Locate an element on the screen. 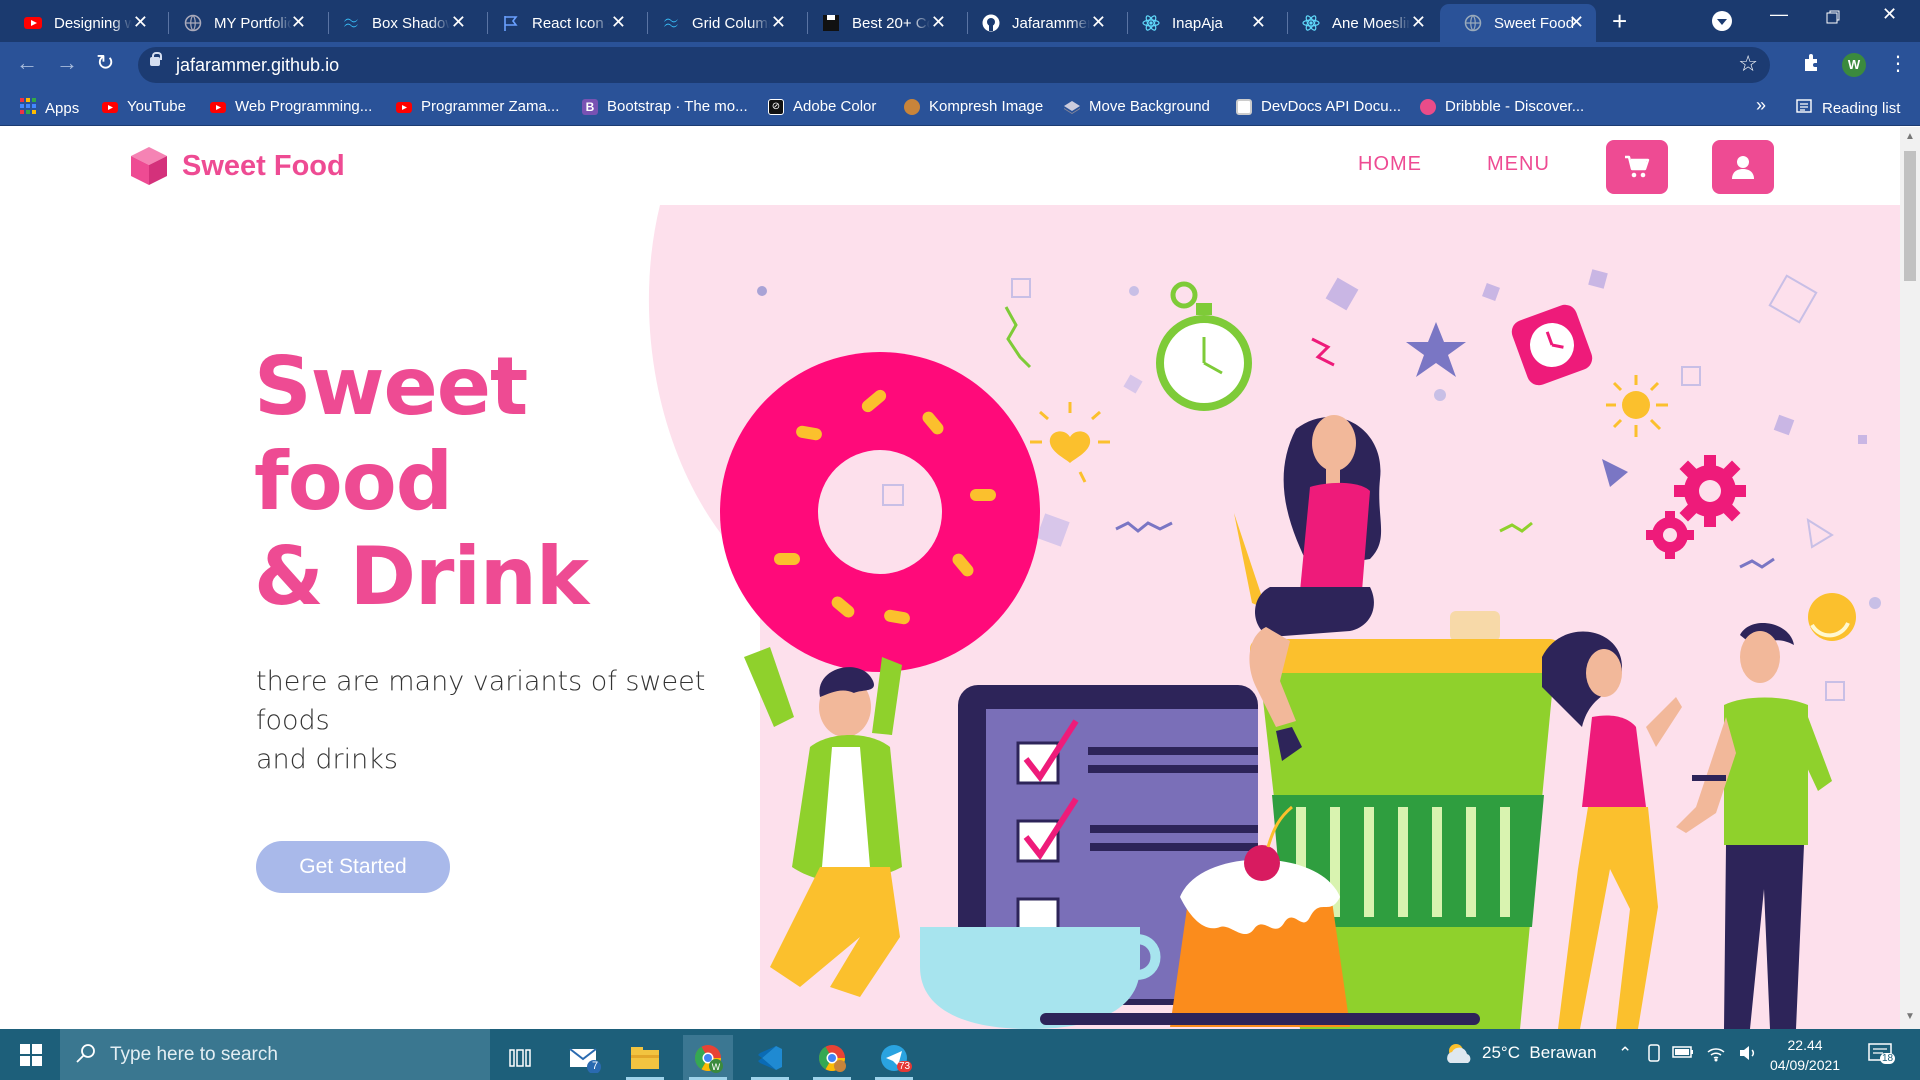 The width and height of the screenshot is (1920, 1080). user-account-button is located at coordinates (1743, 167).